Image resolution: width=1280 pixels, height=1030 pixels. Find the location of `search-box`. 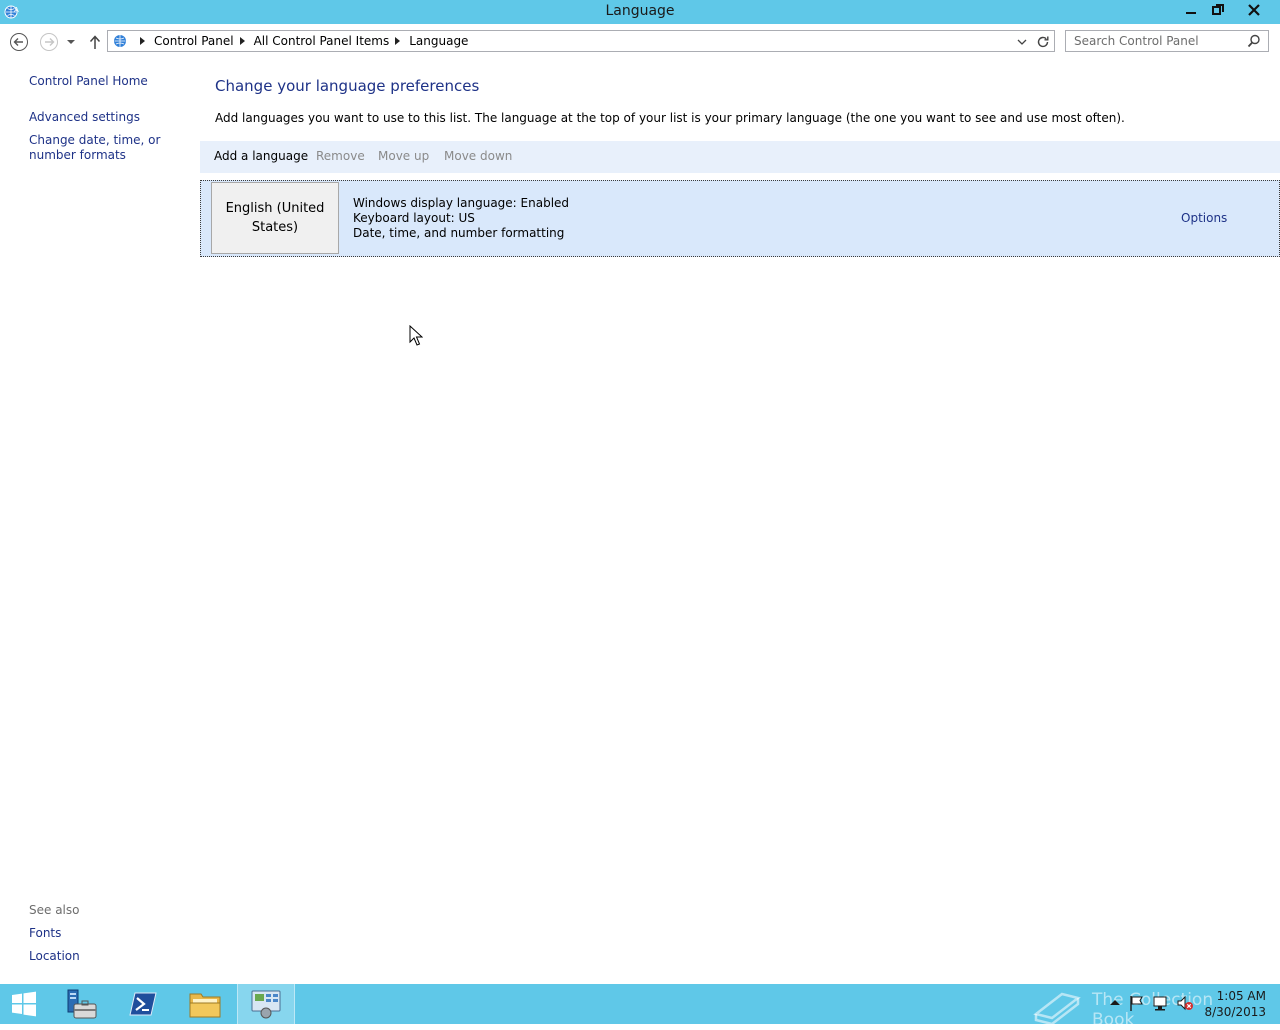

search-box is located at coordinates (1167, 41).